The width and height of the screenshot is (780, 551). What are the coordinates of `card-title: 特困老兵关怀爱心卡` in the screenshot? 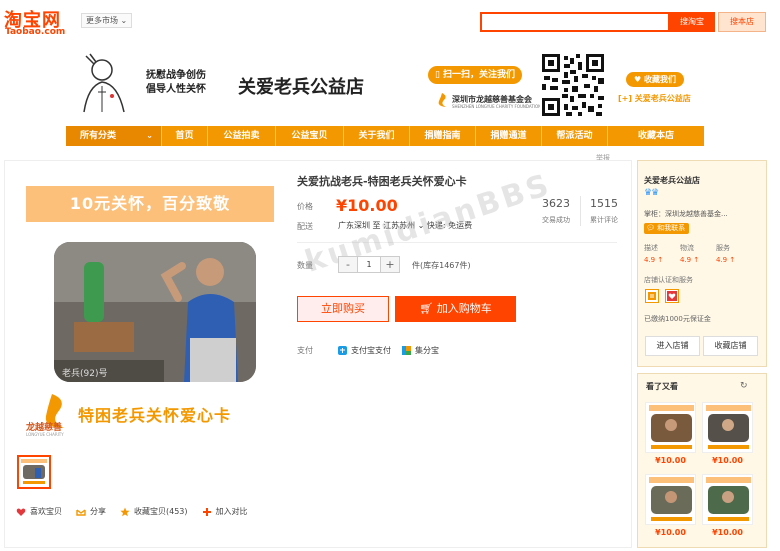 It's located at (155, 415).